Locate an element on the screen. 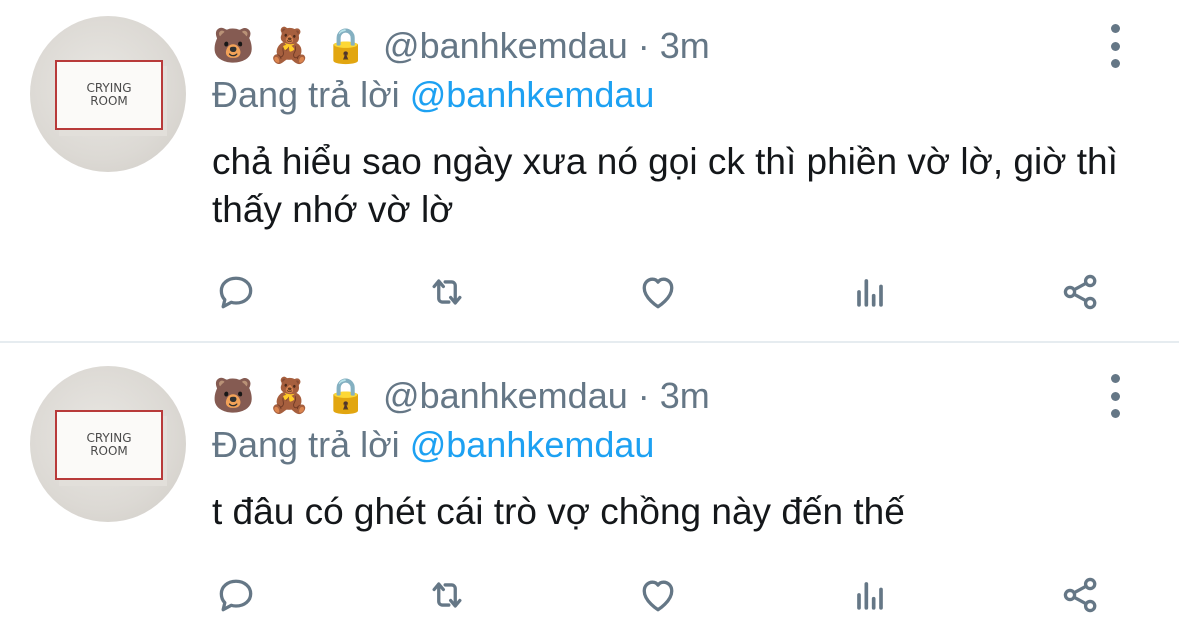  tweet-divider is located at coordinates (589, 345).